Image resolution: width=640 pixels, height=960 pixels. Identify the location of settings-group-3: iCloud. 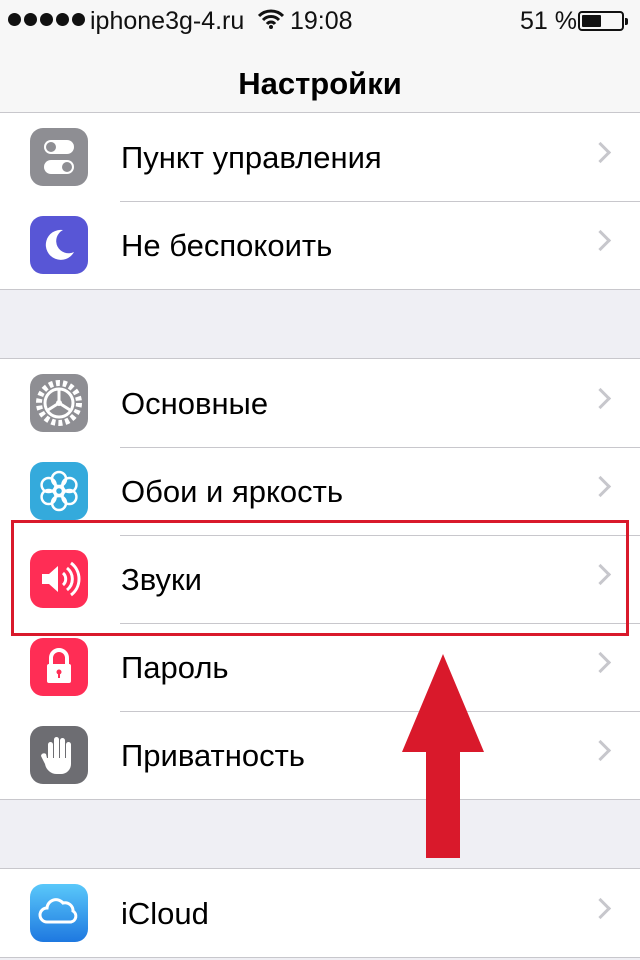
(320, 913).